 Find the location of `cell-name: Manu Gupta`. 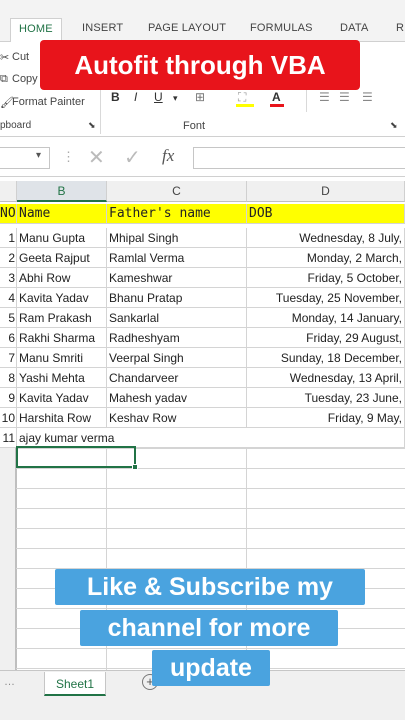

cell-name: Manu Gupta is located at coordinates (62, 238).